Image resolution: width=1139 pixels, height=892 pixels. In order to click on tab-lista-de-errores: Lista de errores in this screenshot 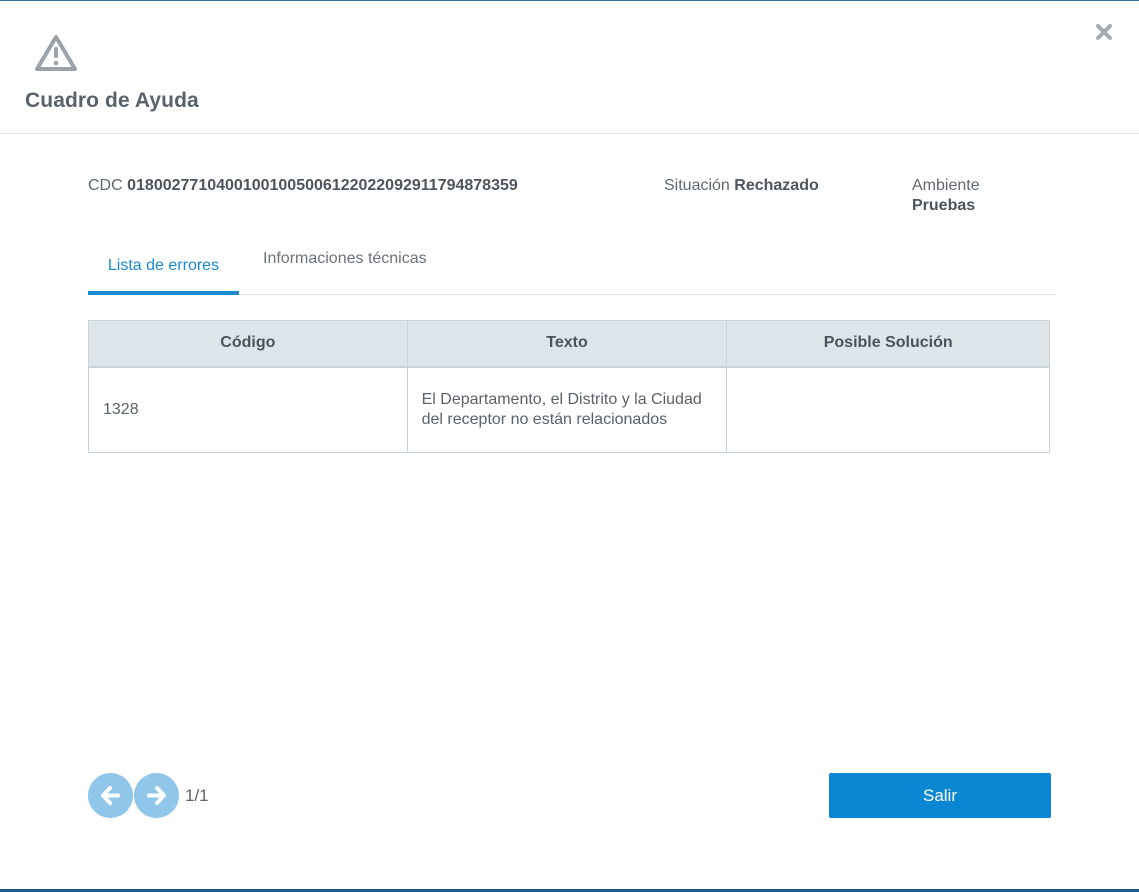, I will do `click(163, 267)`.